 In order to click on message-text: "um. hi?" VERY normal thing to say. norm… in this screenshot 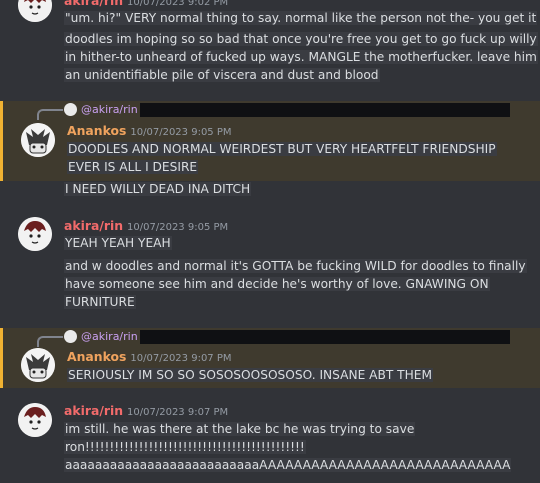, I will do `click(301, 18)`.